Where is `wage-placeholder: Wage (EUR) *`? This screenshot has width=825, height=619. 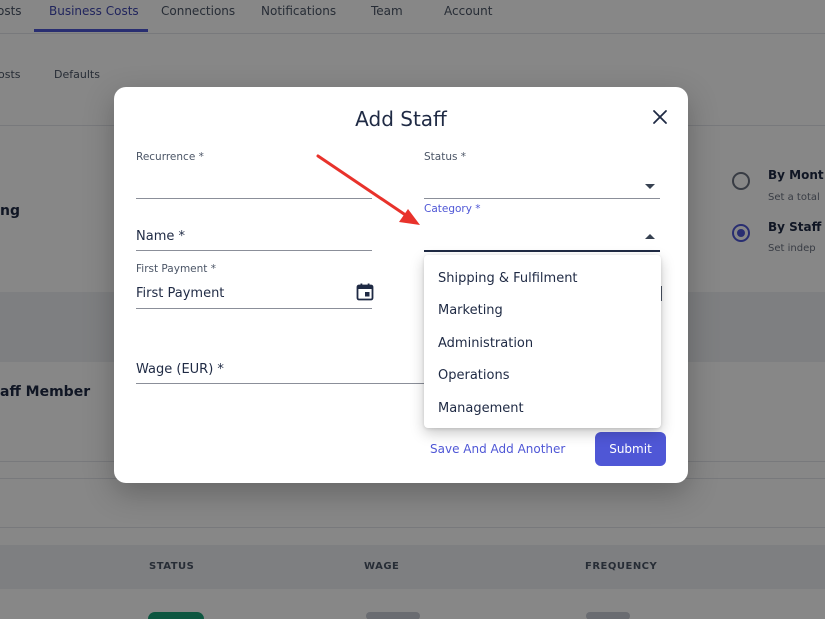
wage-placeholder: Wage (EUR) * is located at coordinates (180, 369).